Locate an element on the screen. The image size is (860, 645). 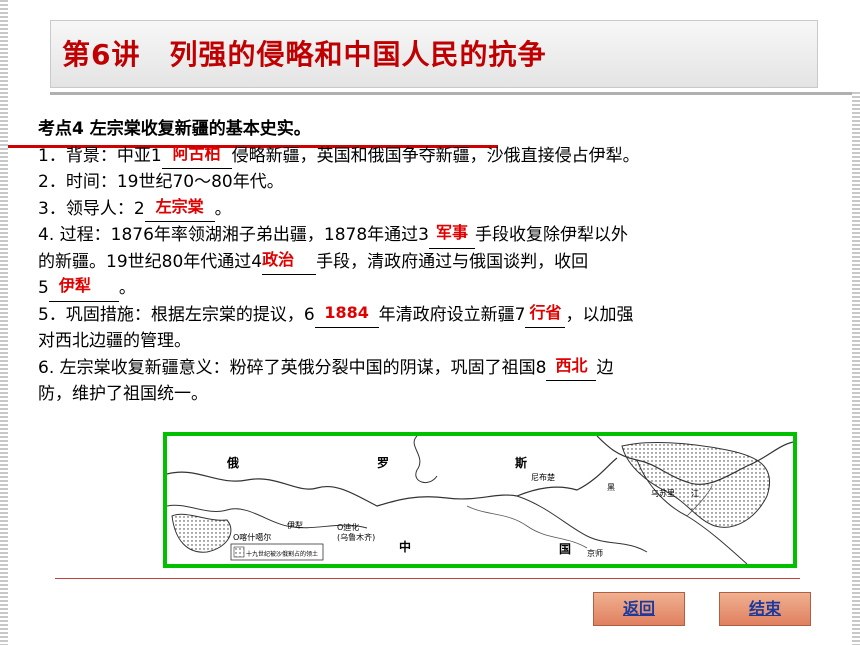
map-label-kashi: O喀什噶尔 is located at coordinates (252, 537).